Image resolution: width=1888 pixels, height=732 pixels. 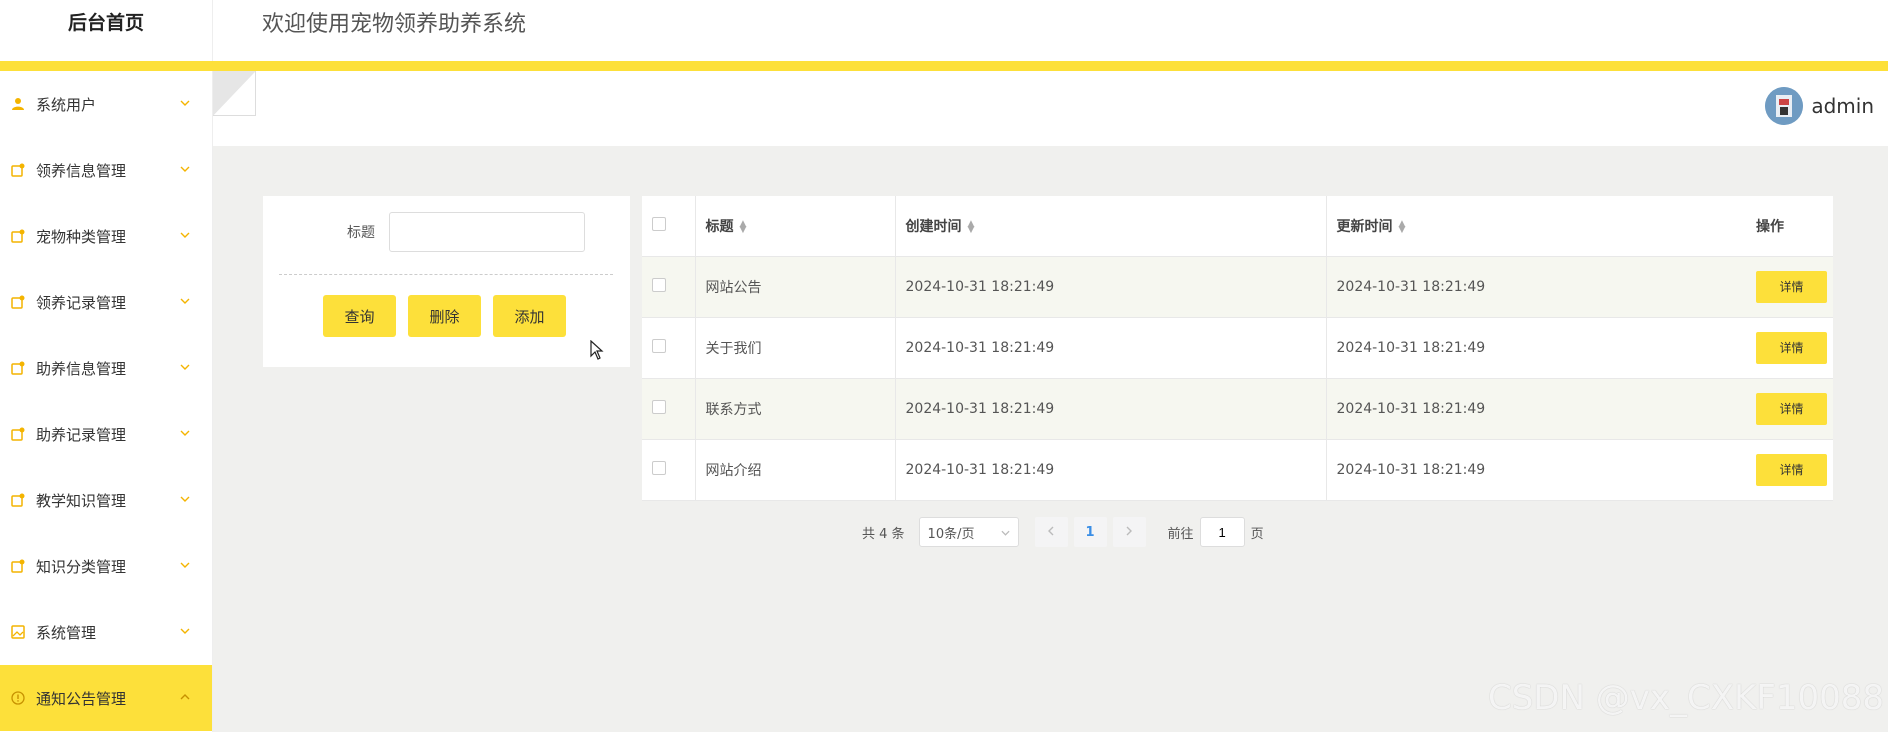 What do you see at coordinates (81, 500) in the screenshot?
I see `sidebar-item-label: 教学知识管理` at bounding box center [81, 500].